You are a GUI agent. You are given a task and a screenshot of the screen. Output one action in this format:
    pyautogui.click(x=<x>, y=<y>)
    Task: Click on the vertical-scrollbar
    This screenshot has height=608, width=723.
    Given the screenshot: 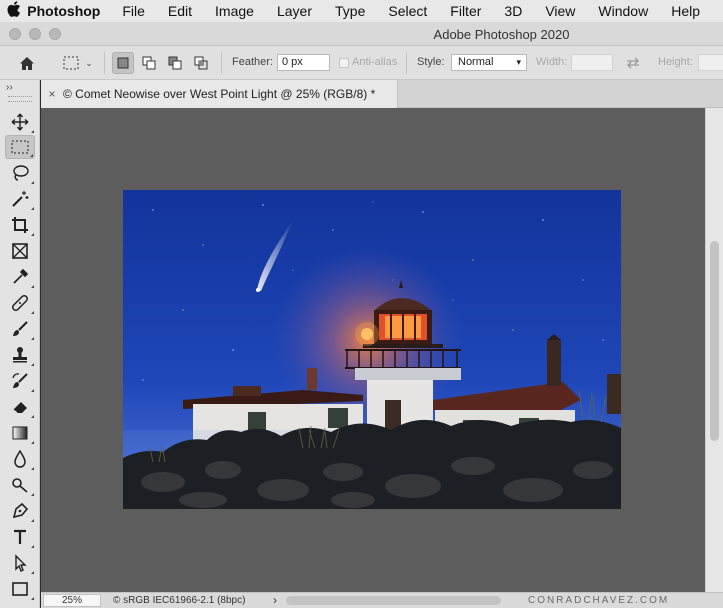 What is the action you would take?
    pyautogui.click(x=714, y=350)
    